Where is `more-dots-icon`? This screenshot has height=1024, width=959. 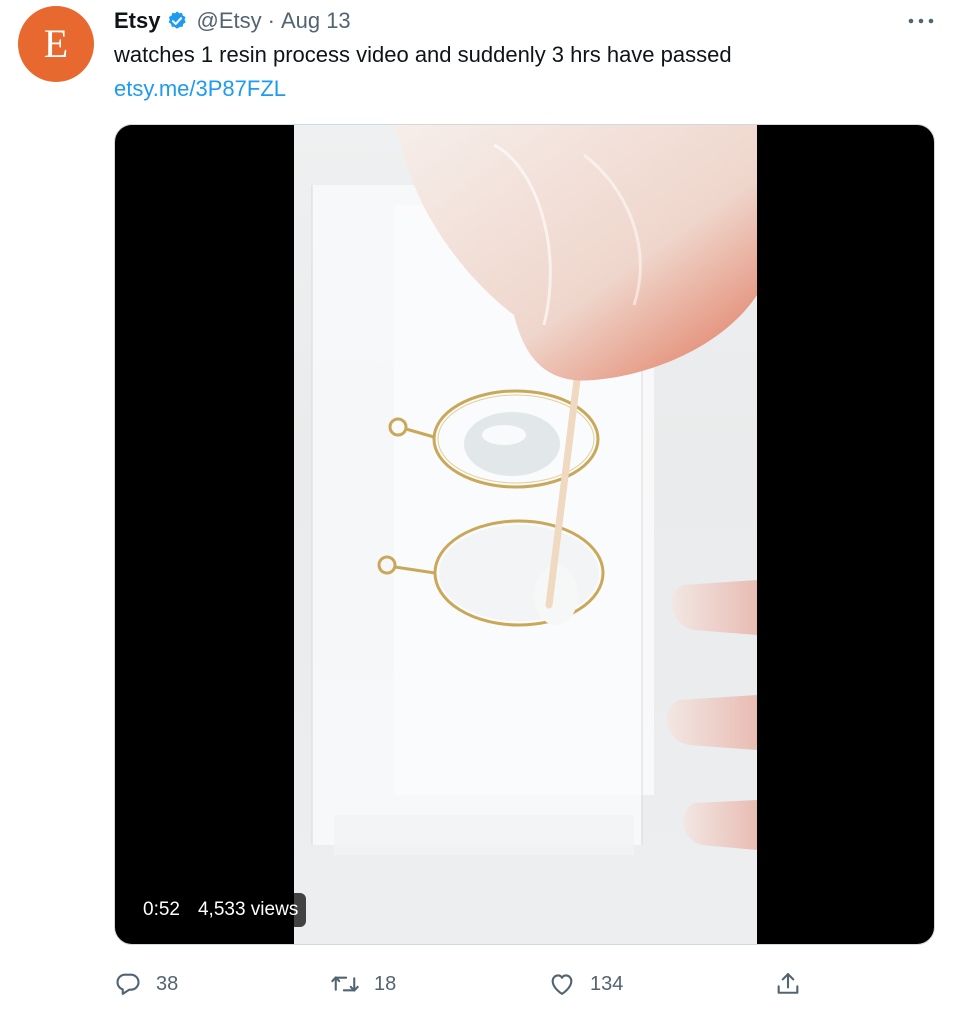 more-dots-icon is located at coordinates (921, 21).